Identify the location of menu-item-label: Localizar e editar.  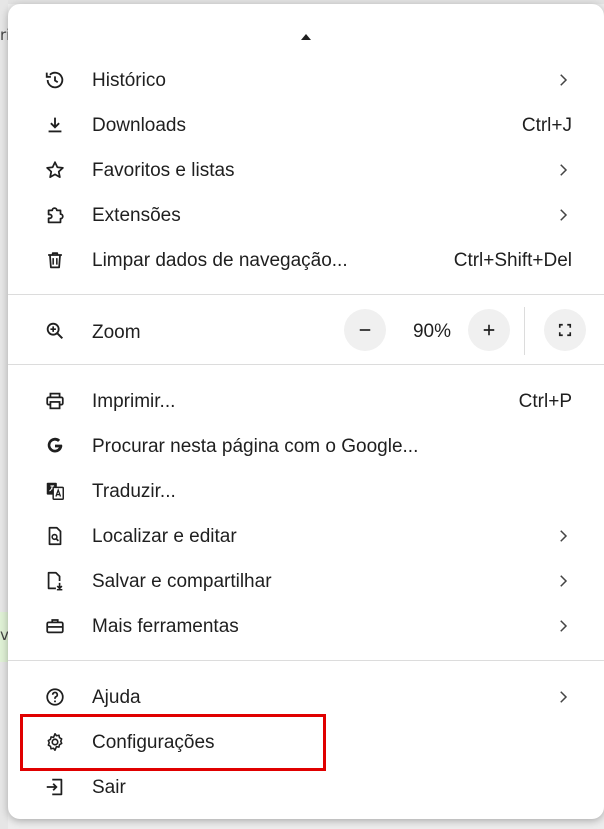
(164, 536).